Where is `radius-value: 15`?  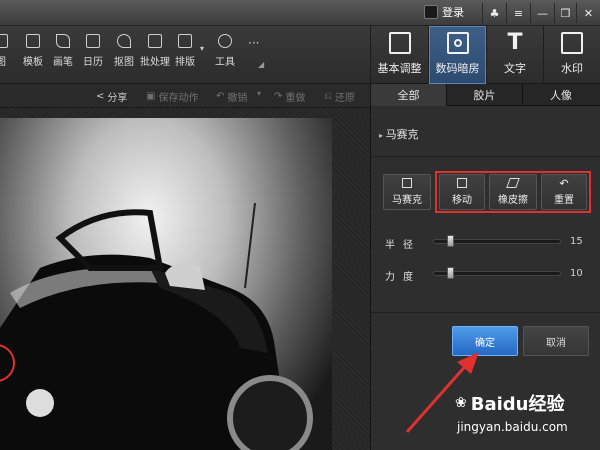
radius-value: 15 is located at coordinates (576, 241).